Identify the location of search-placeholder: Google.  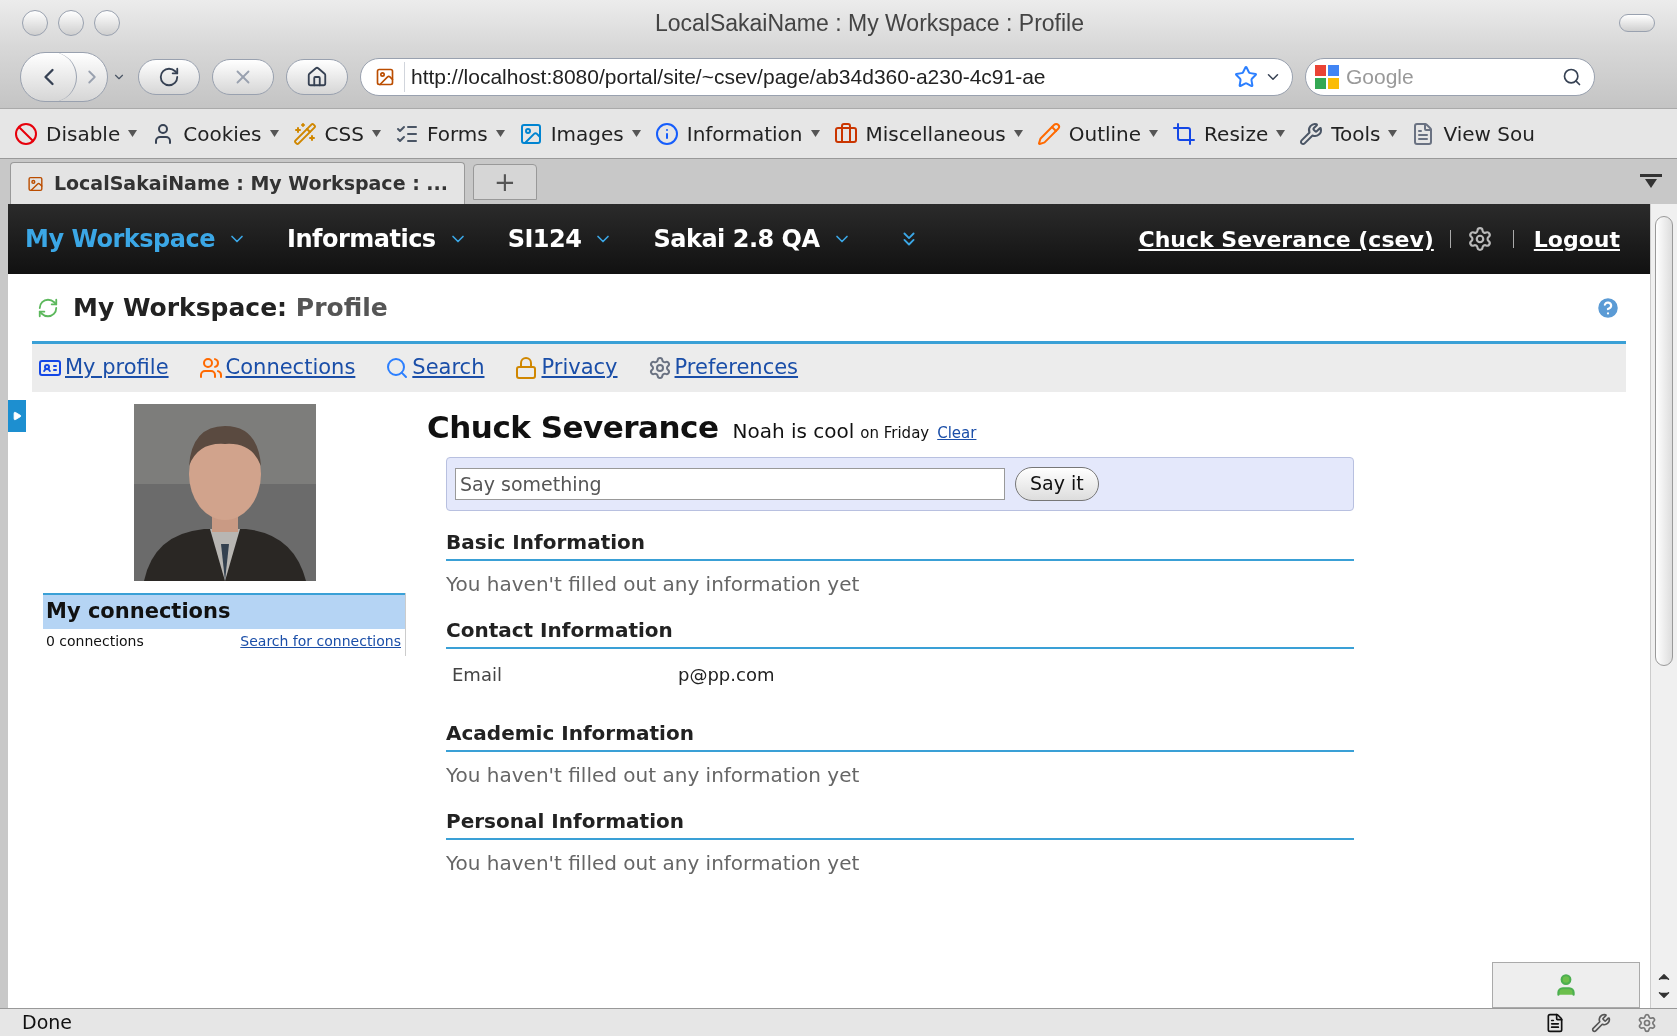
(1380, 77).